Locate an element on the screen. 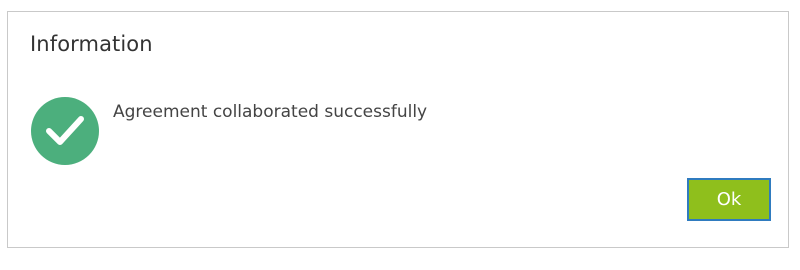 This screenshot has height=270, width=800. dialog-message: Agreement collaborated successfully is located at coordinates (270, 112).